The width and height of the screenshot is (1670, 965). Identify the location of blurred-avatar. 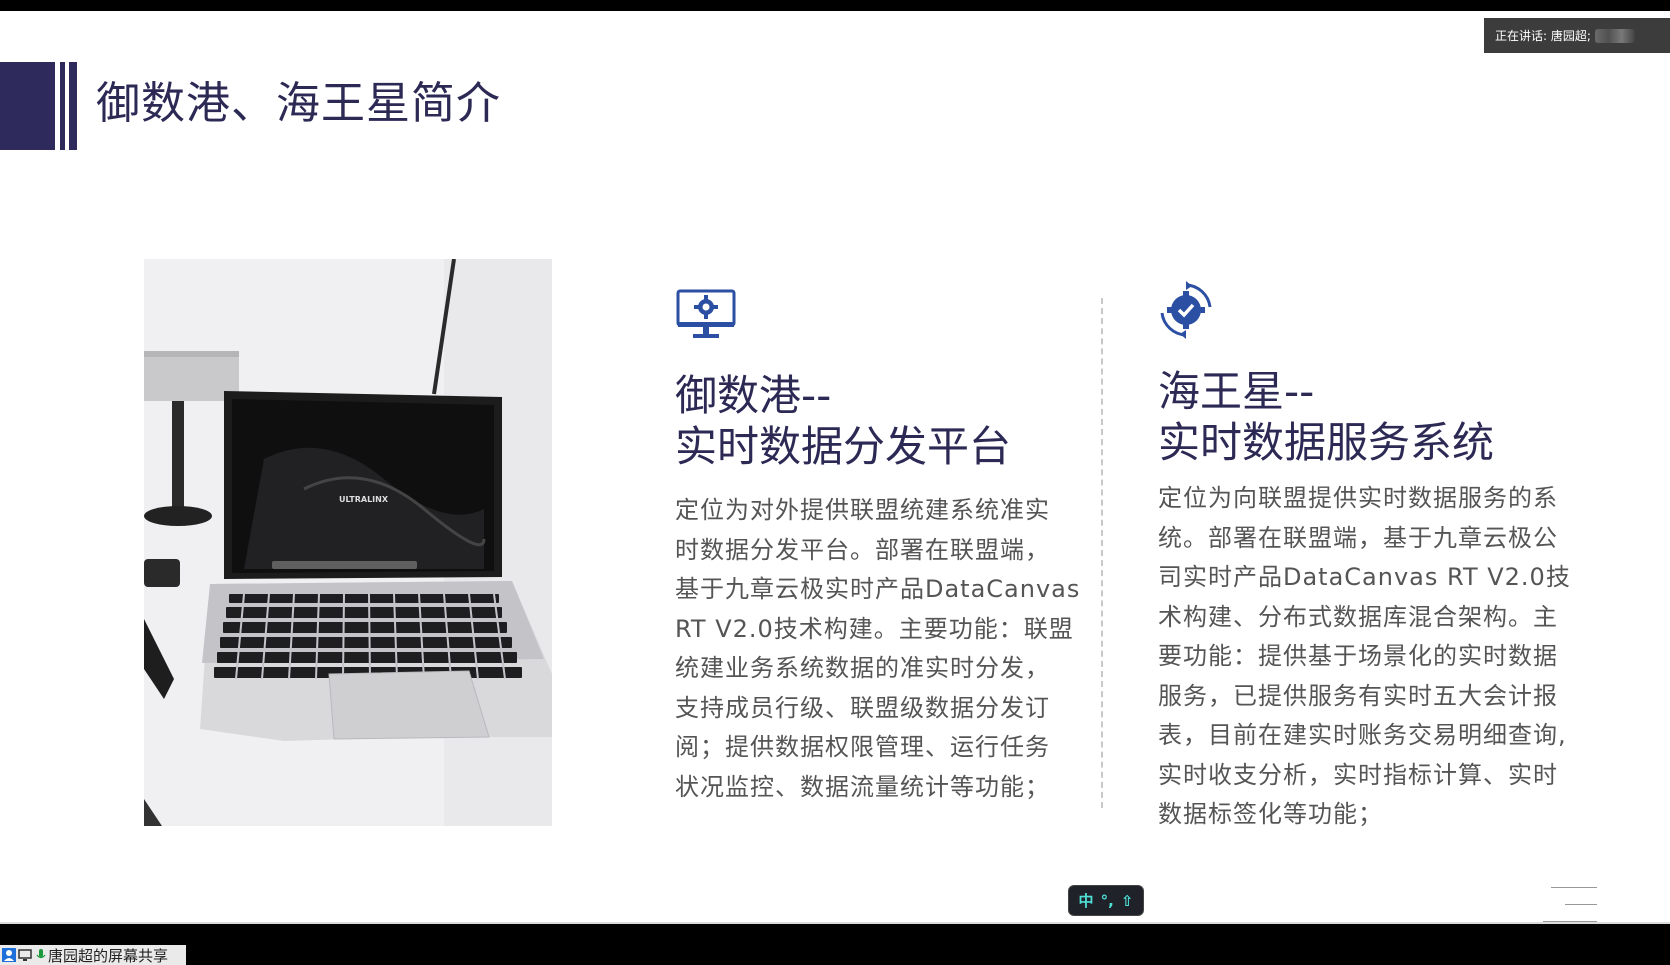
(1614, 35).